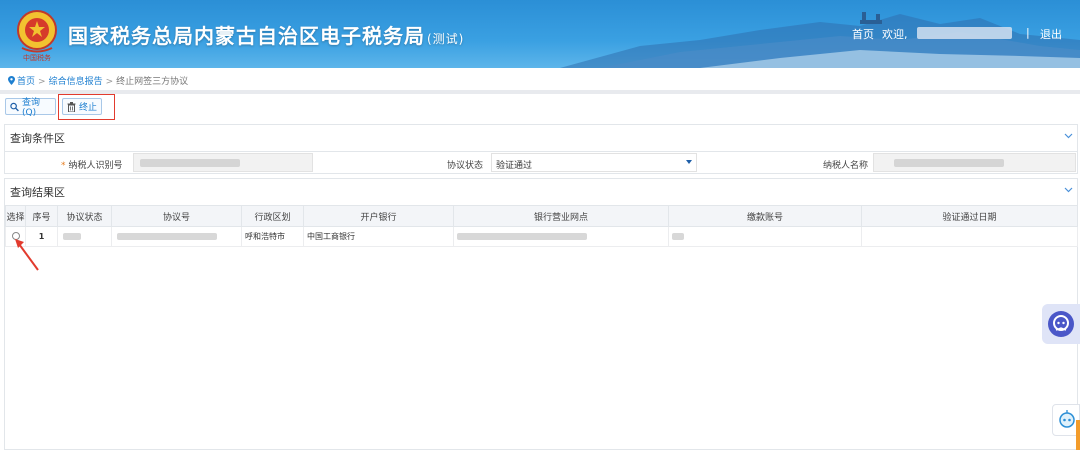 The height and width of the screenshot is (450, 1080). I want to click on breadcrumb-level2: 综合信息报告, so click(76, 82).